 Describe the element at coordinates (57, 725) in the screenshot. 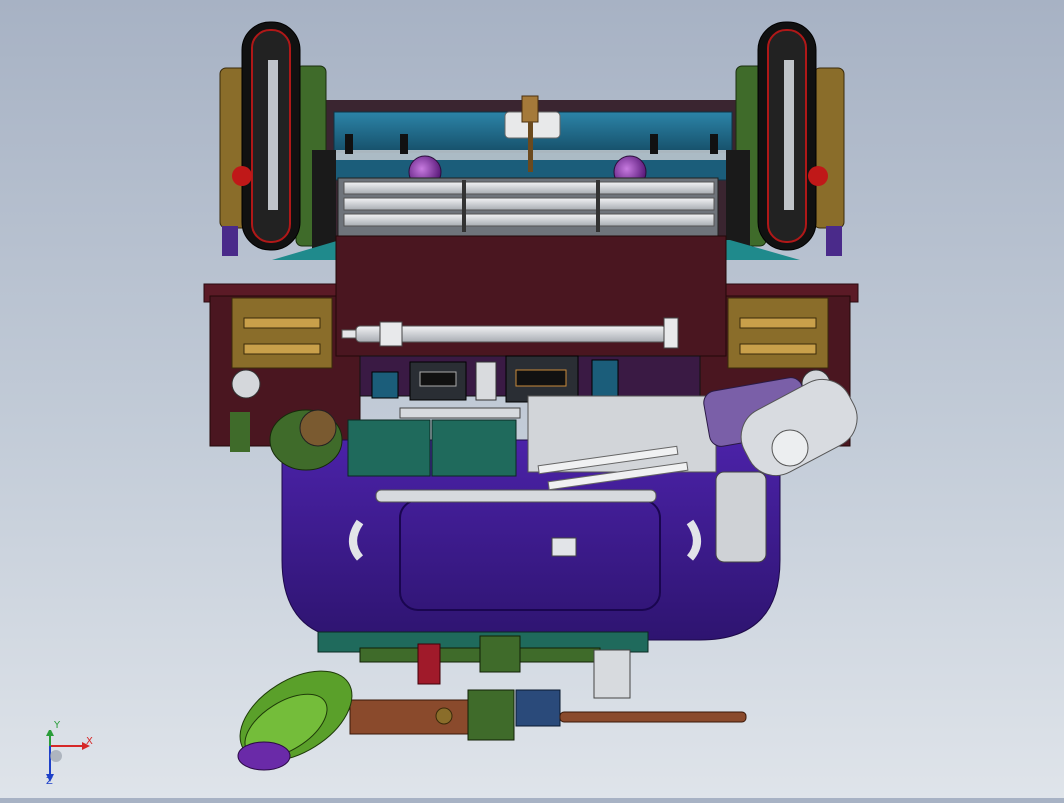

I see `axis-y-label: Y` at that location.